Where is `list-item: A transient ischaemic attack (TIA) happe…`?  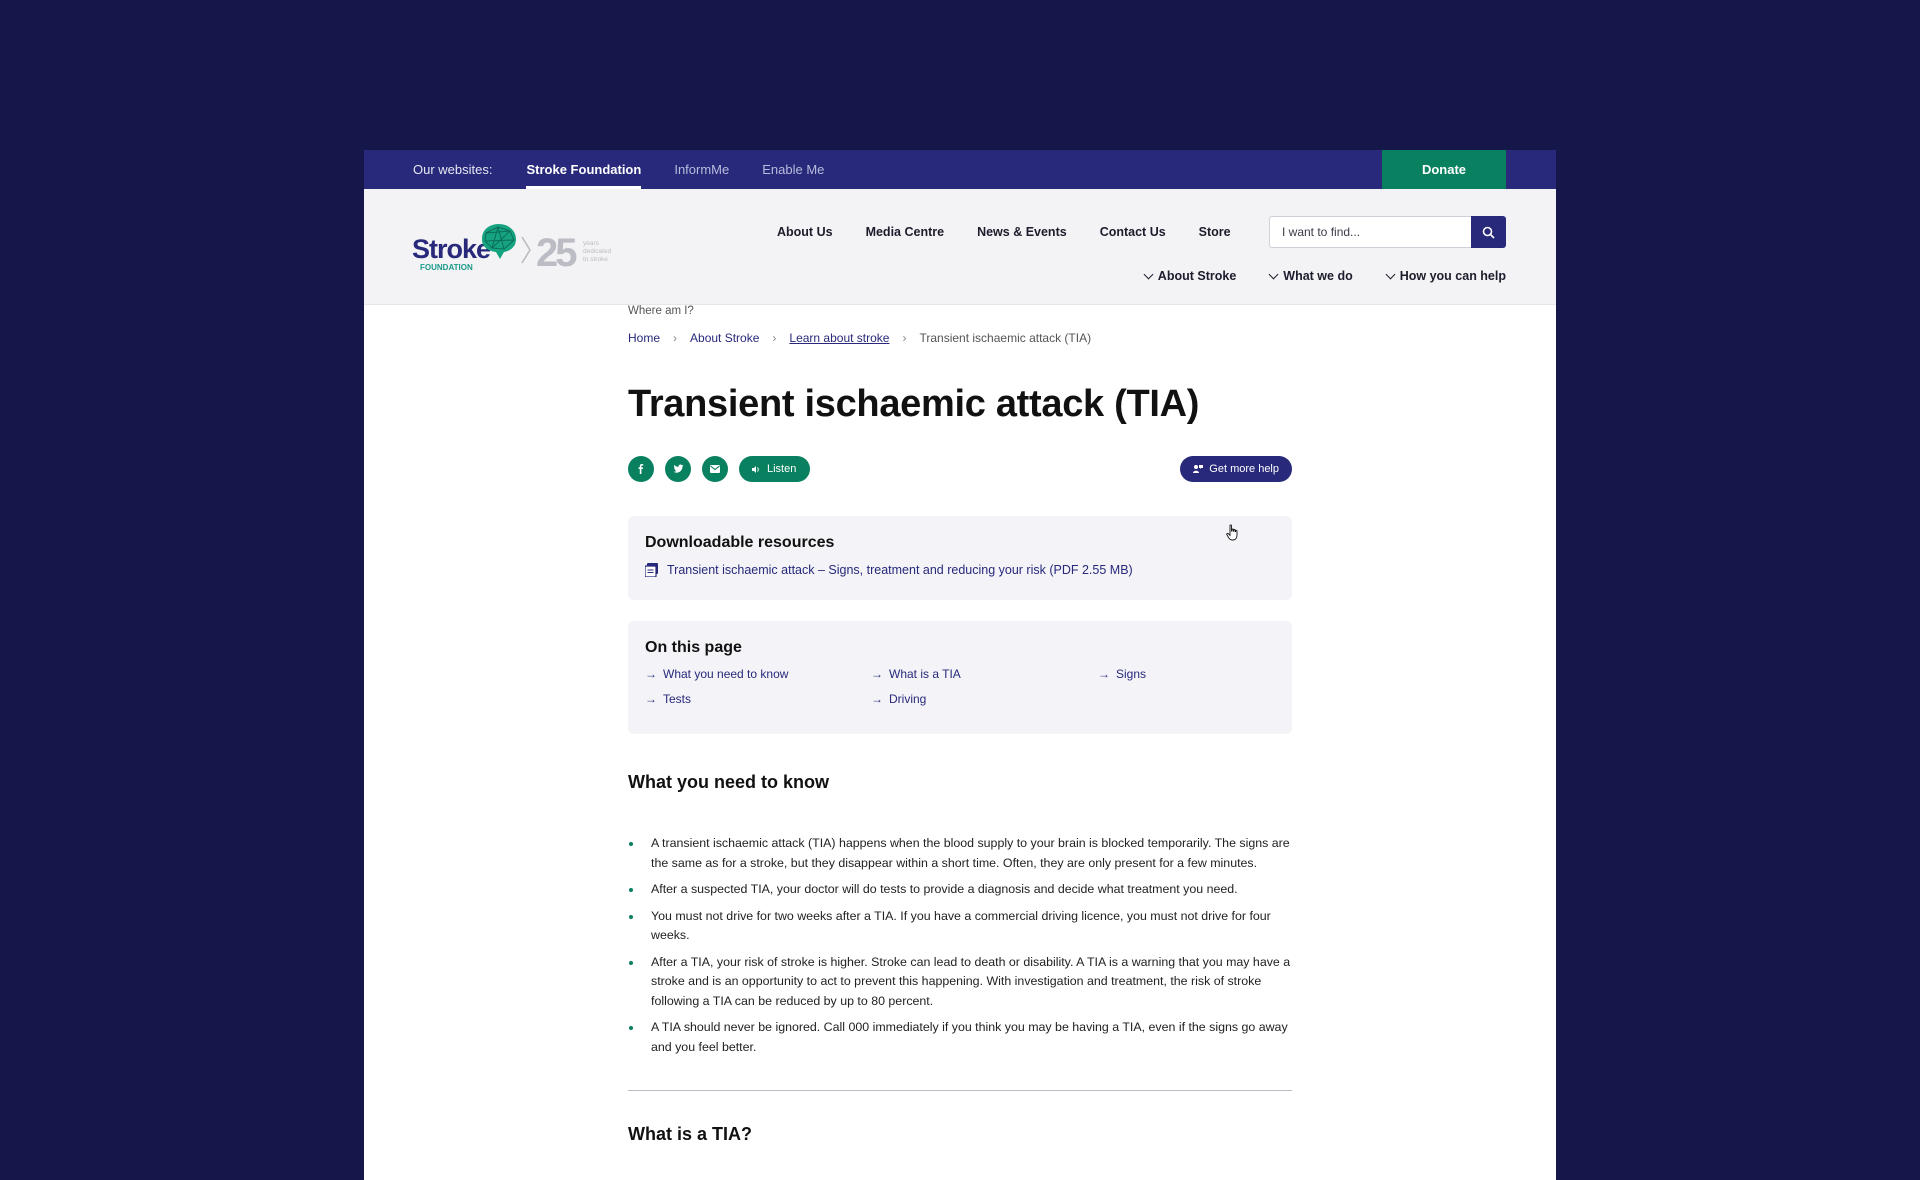
list-item: A transient ischaemic attack (TIA) happe… is located at coordinates (960, 853).